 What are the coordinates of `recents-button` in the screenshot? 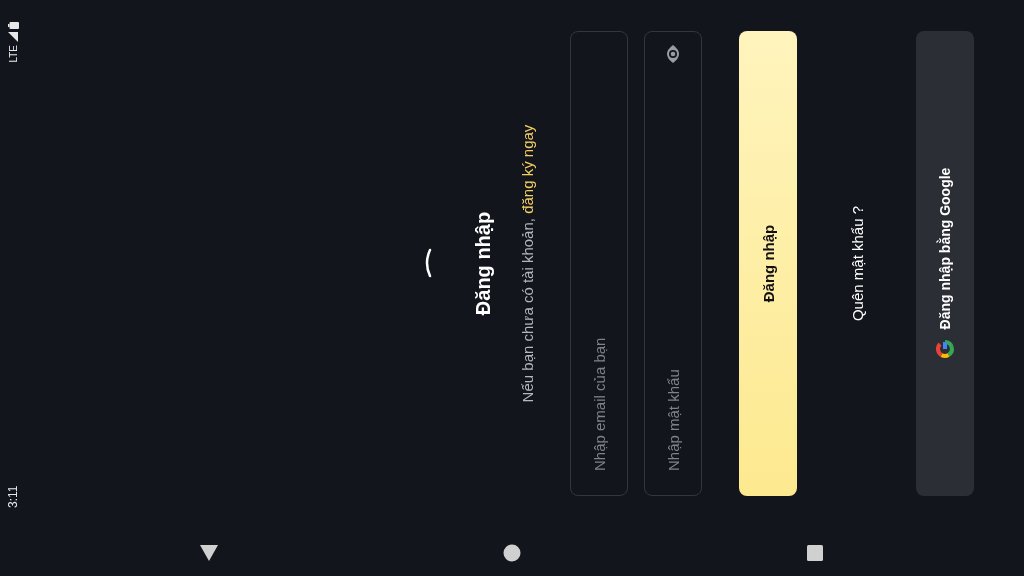 It's located at (815, 553).